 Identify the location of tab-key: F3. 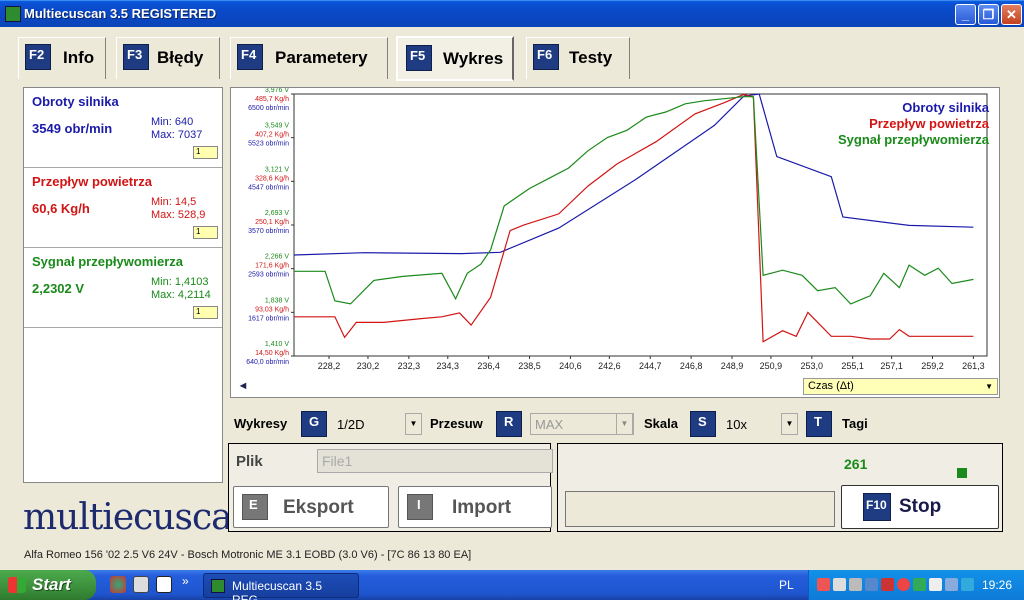
(136, 57).